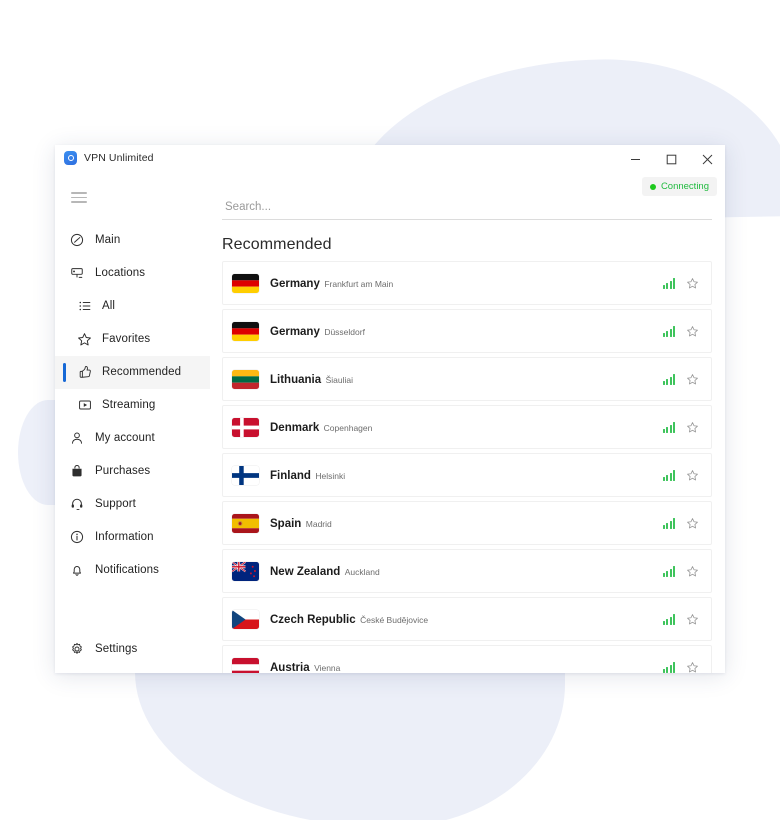  Describe the element at coordinates (119, 158) in the screenshot. I see `app-title: VPN Unlimited` at that location.